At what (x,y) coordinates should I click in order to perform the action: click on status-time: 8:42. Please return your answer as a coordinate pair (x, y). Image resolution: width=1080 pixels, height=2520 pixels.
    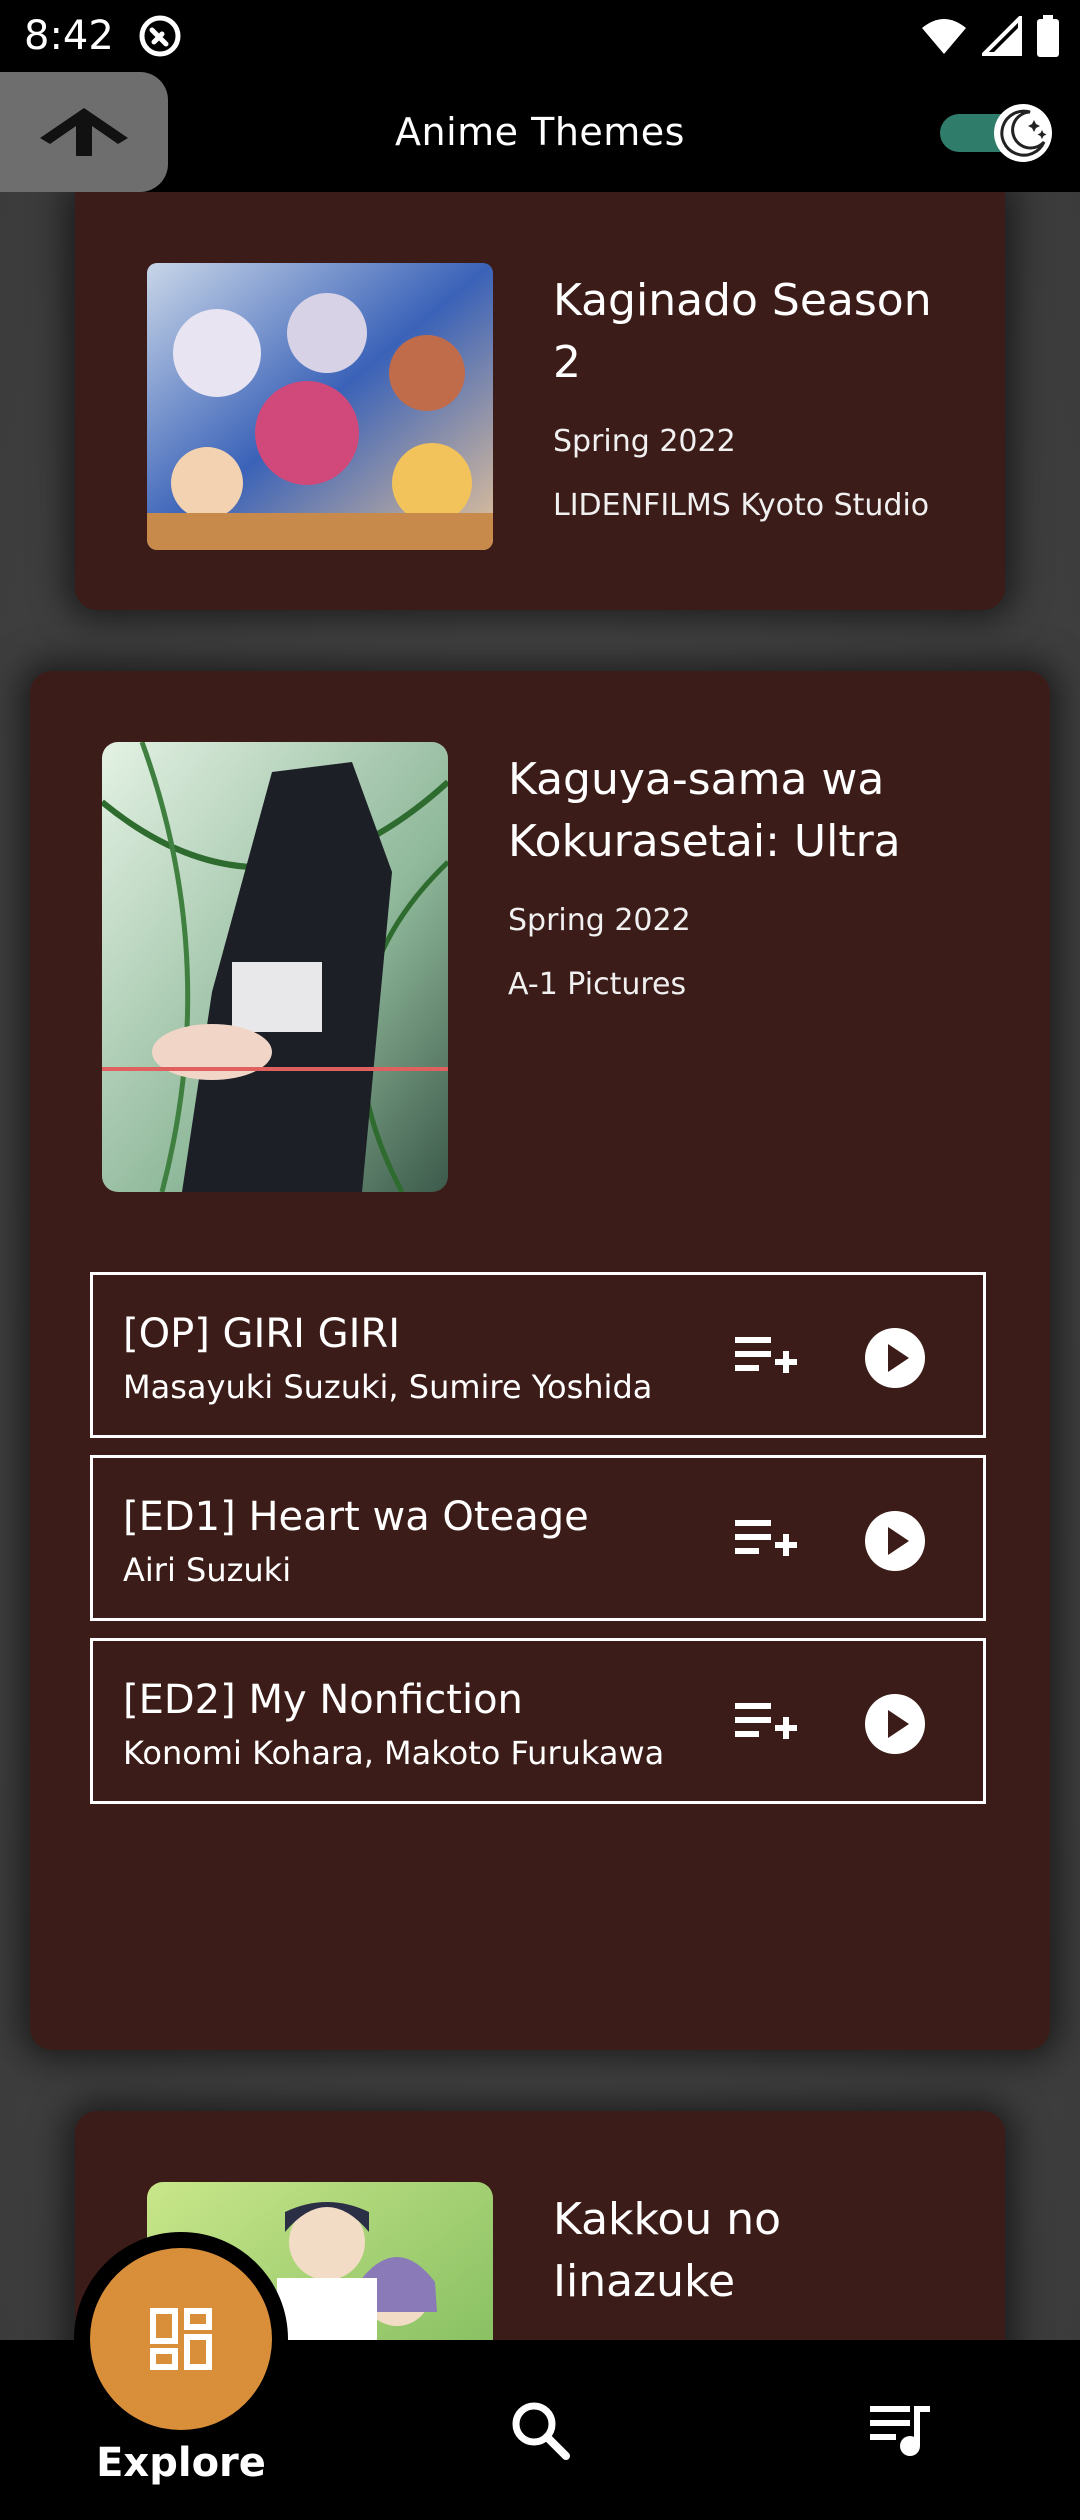
    Looking at the image, I should click on (69, 36).